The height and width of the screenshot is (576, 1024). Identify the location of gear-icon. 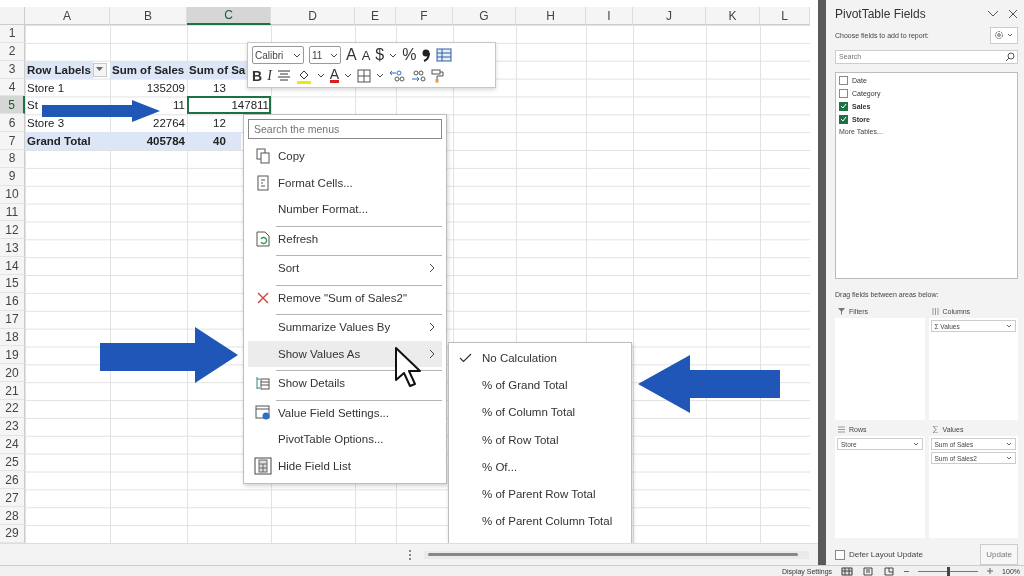
(1004, 35).